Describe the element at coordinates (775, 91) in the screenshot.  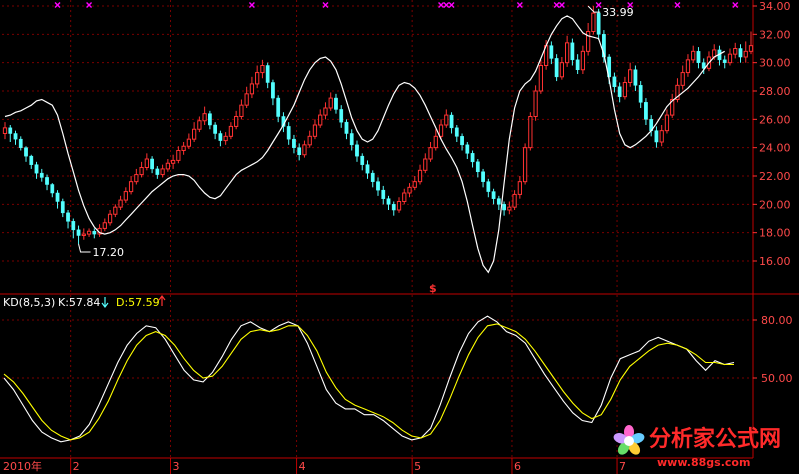
I see `price-tick-label-6: 28.00` at that location.